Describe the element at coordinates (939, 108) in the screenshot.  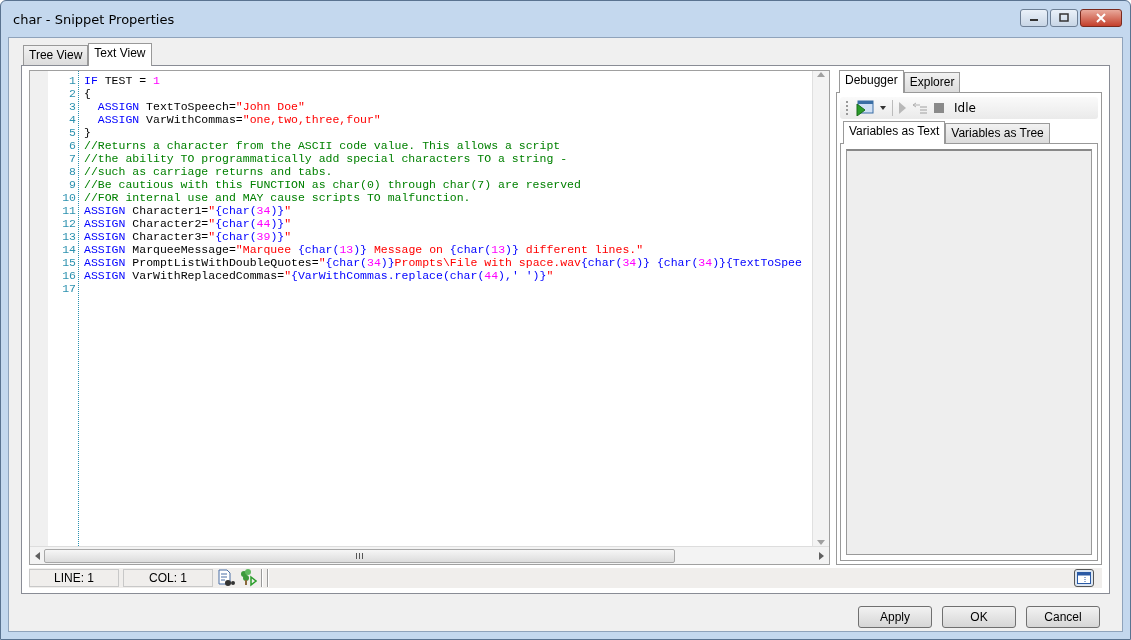
I see `stop-icon` at that location.